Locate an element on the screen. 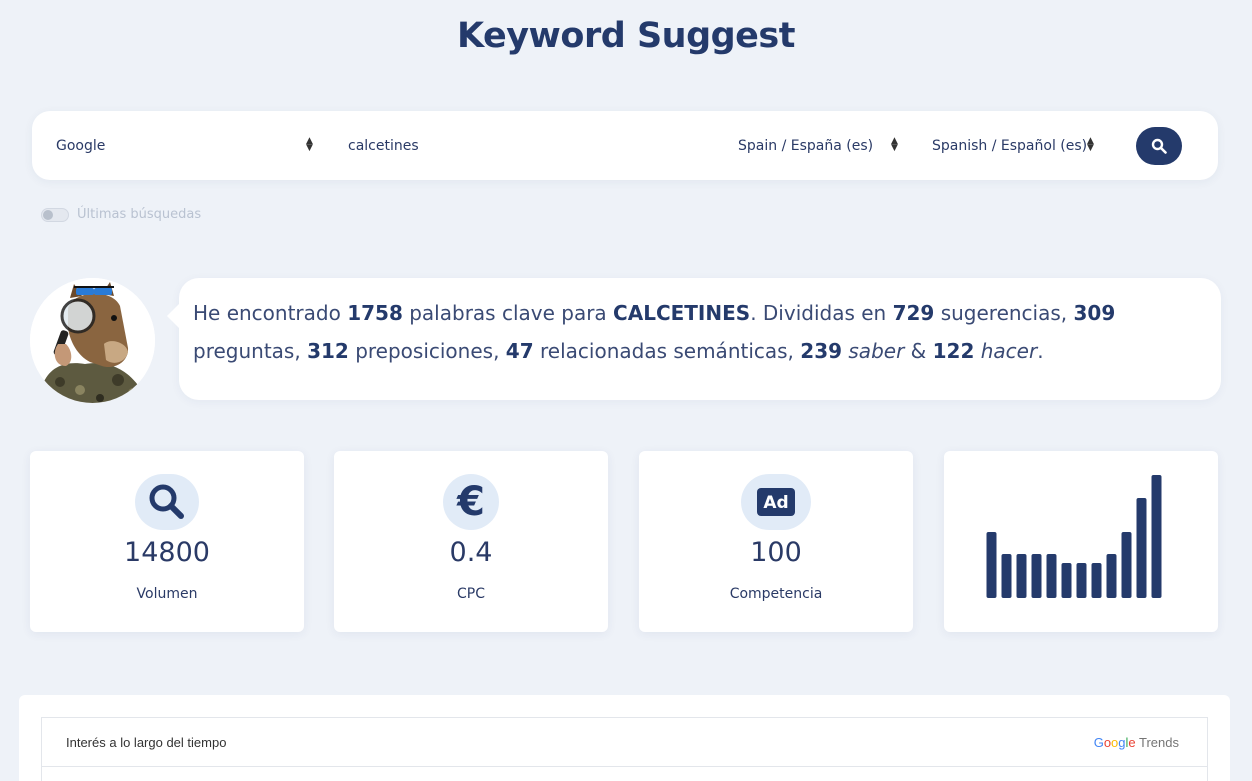 The width and height of the screenshot is (1252, 781). summary-hacer-count: 122 is located at coordinates (953, 351).